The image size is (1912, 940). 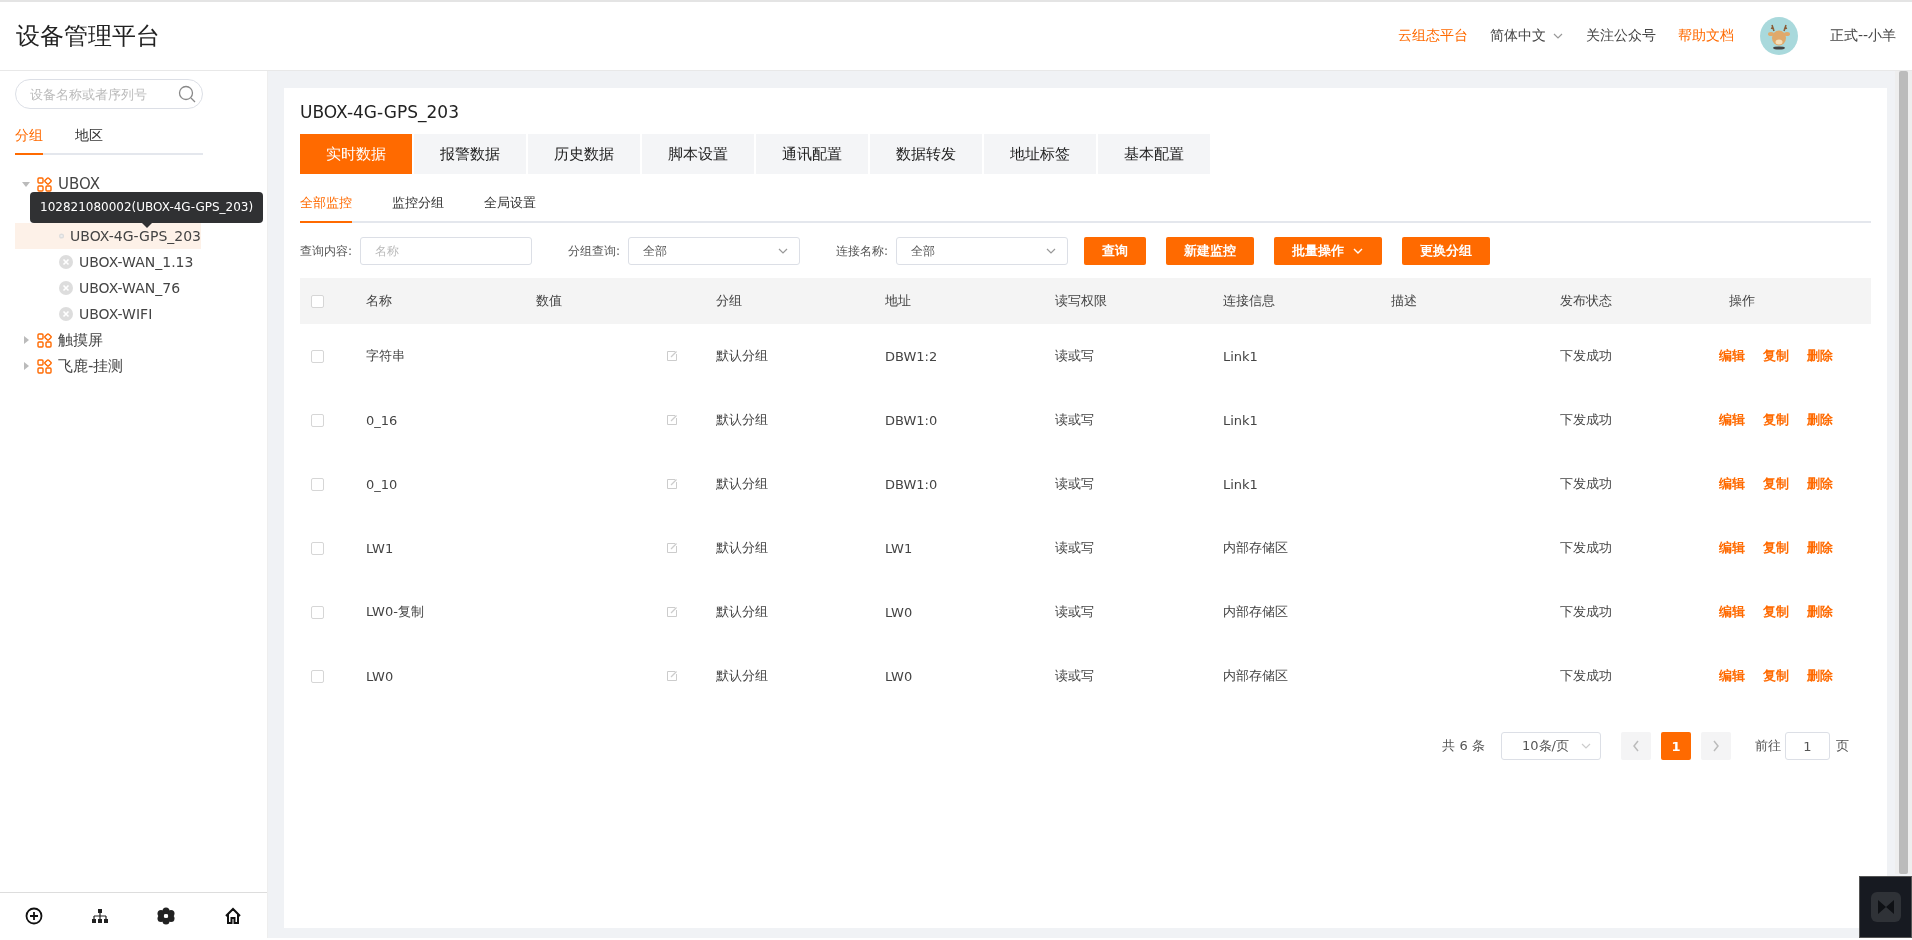 I want to click on page-button: 1, so click(x=1676, y=746).